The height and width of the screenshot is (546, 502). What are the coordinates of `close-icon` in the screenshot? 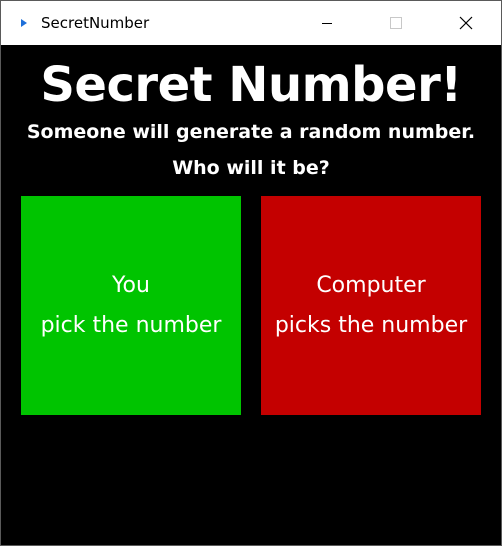 It's located at (466, 23).